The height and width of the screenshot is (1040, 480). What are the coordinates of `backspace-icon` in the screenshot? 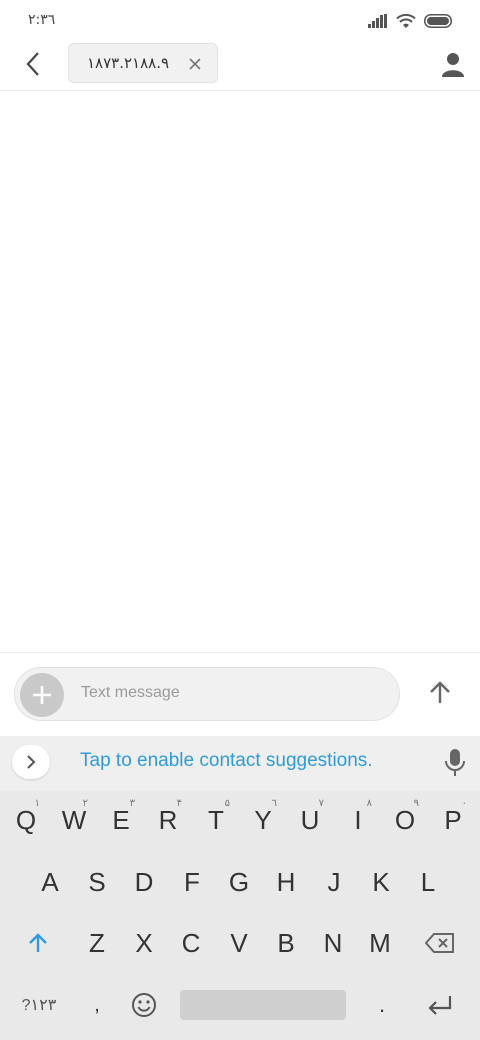 It's located at (439, 943).